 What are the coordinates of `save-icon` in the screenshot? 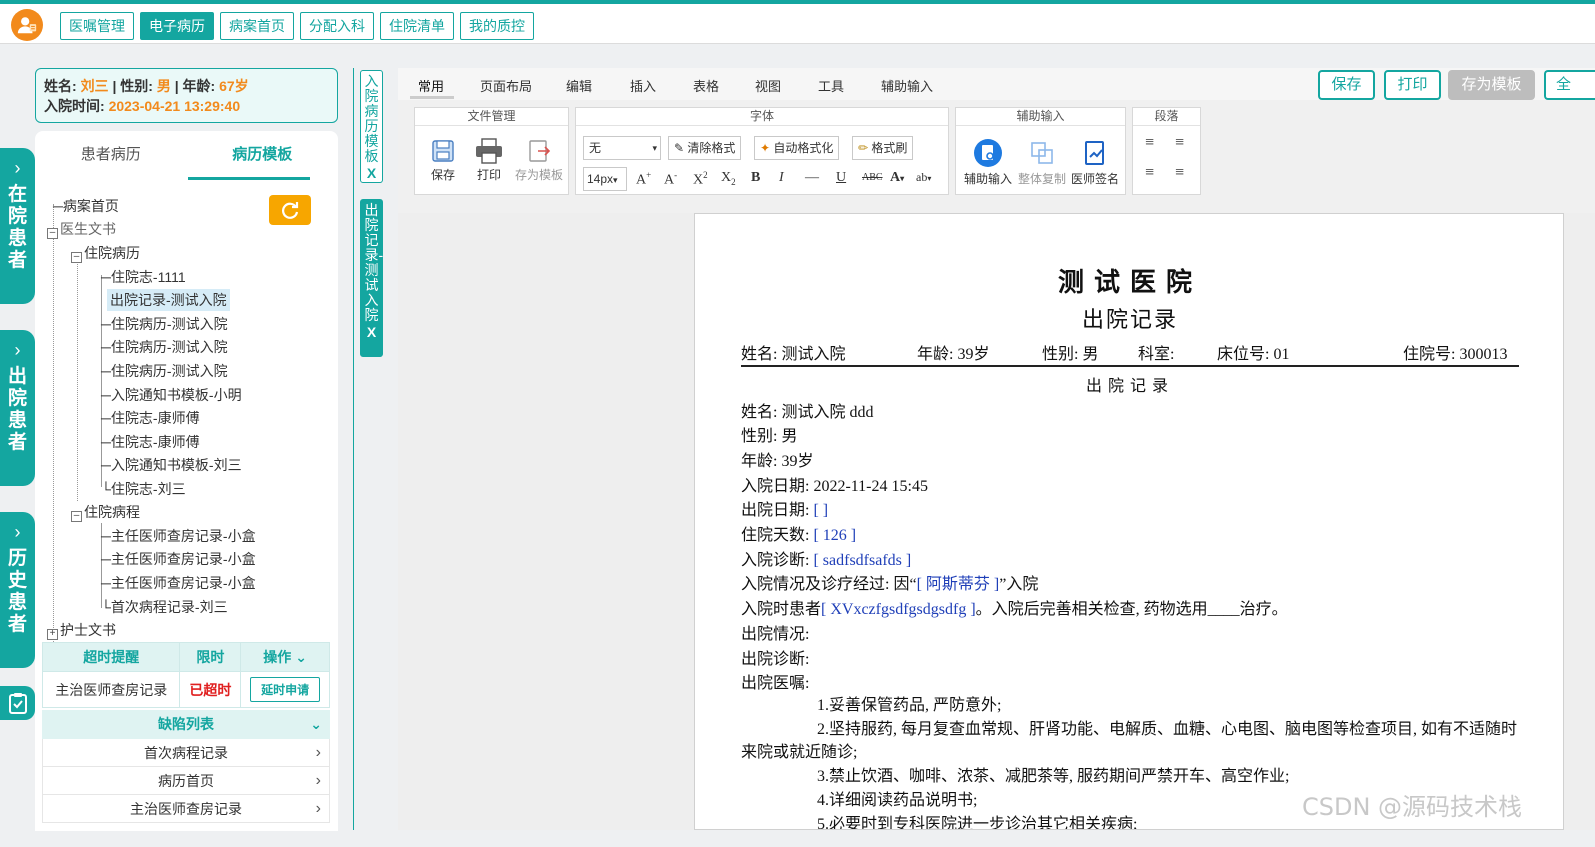 It's located at (443, 151).